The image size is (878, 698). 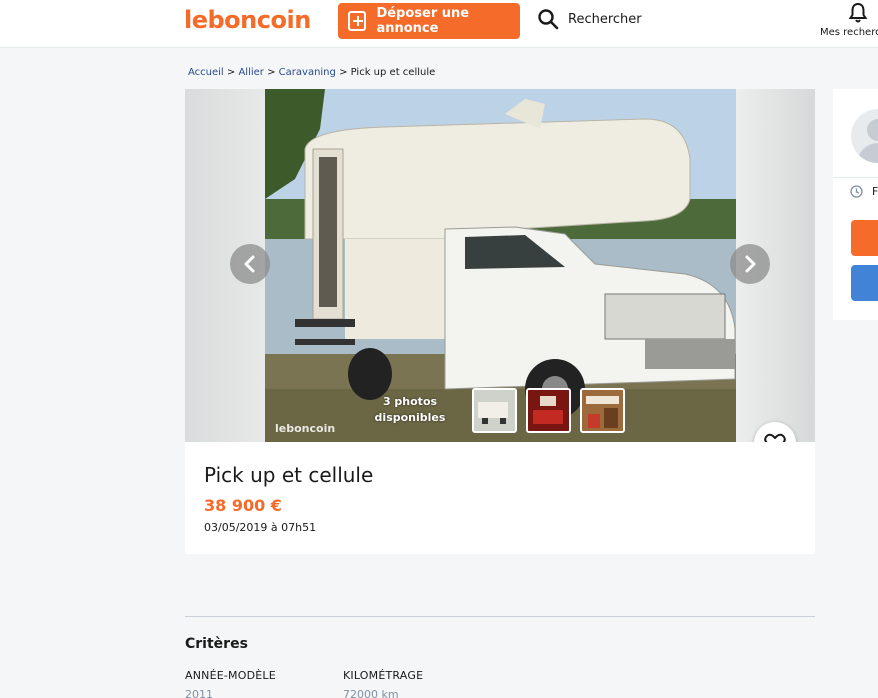 What do you see at coordinates (371, 693) in the screenshot?
I see `criteria-mileage-value: 72000 km` at bounding box center [371, 693].